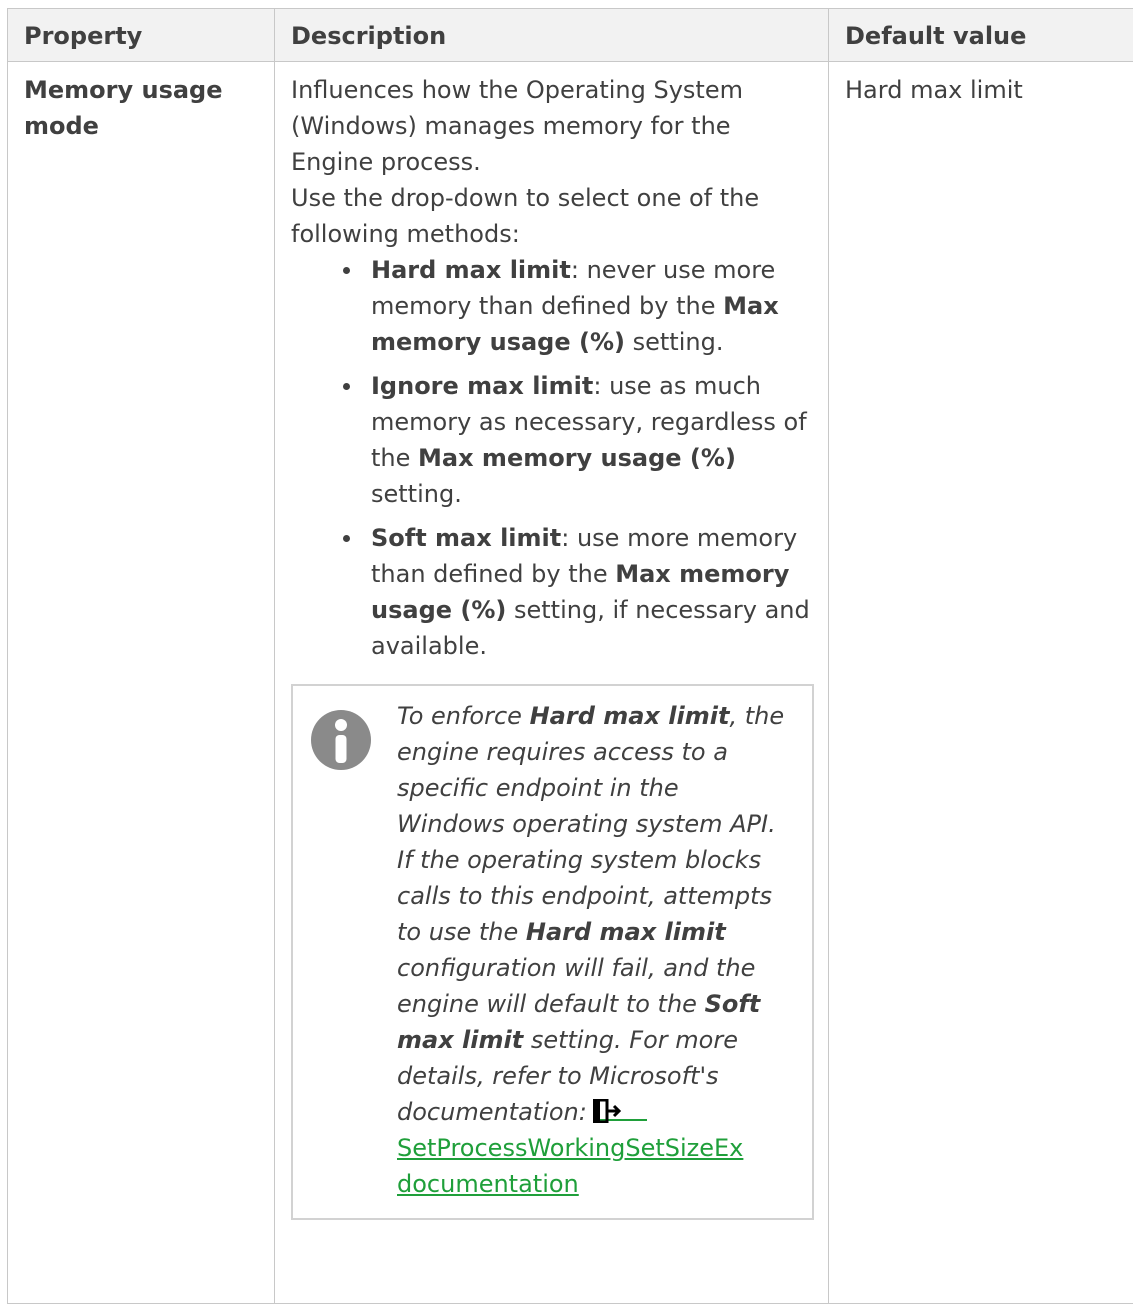 Image resolution: width=1133 pixels, height=1304 pixels. Describe the element at coordinates (980, 35) in the screenshot. I see `header-default-value: Default value` at that location.